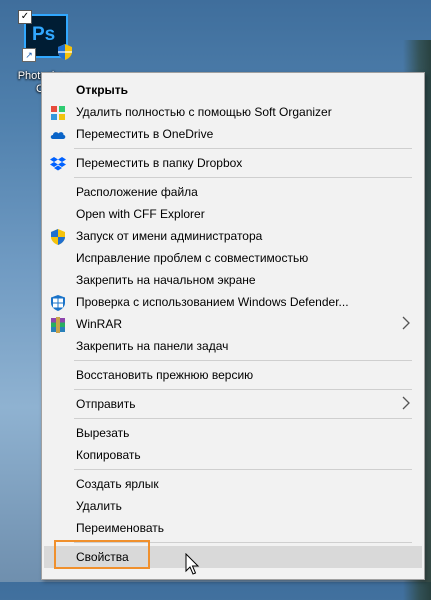 Image resolution: width=431 pixels, height=600 pixels. I want to click on menu-item-pin-to-taskbar: Закрепить на панели задач, so click(233, 346).